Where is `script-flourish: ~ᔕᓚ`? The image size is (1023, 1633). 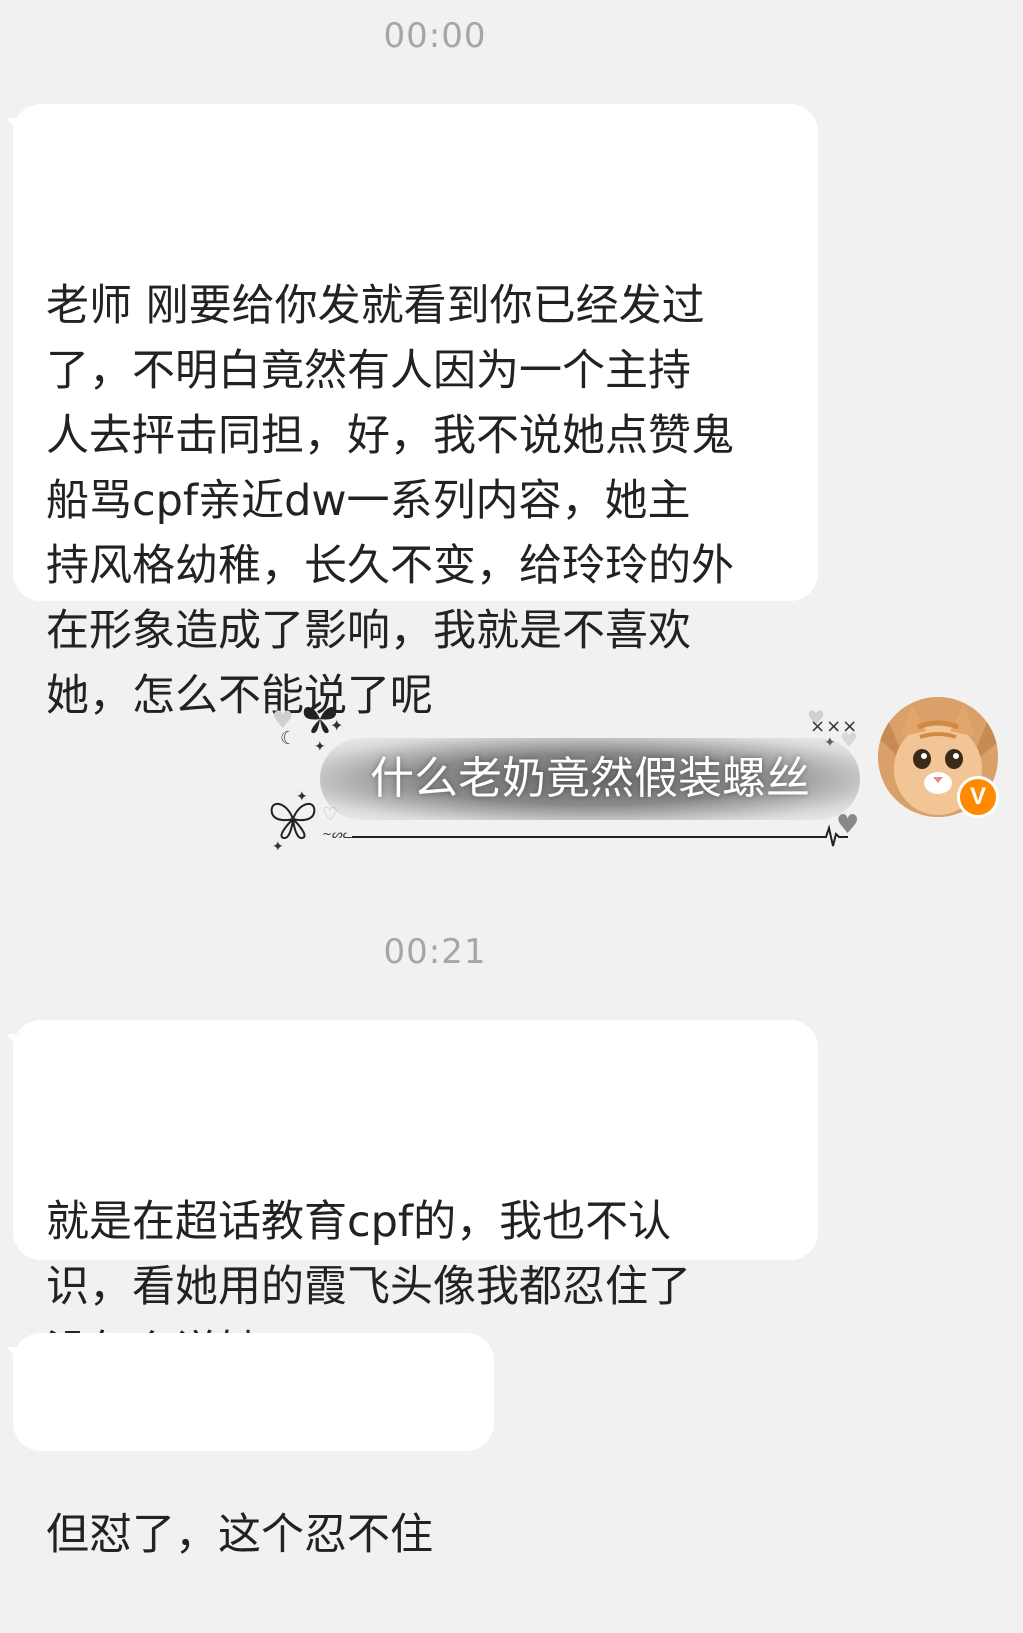 script-flourish: ~ᔕᓚ is located at coordinates (337, 834).